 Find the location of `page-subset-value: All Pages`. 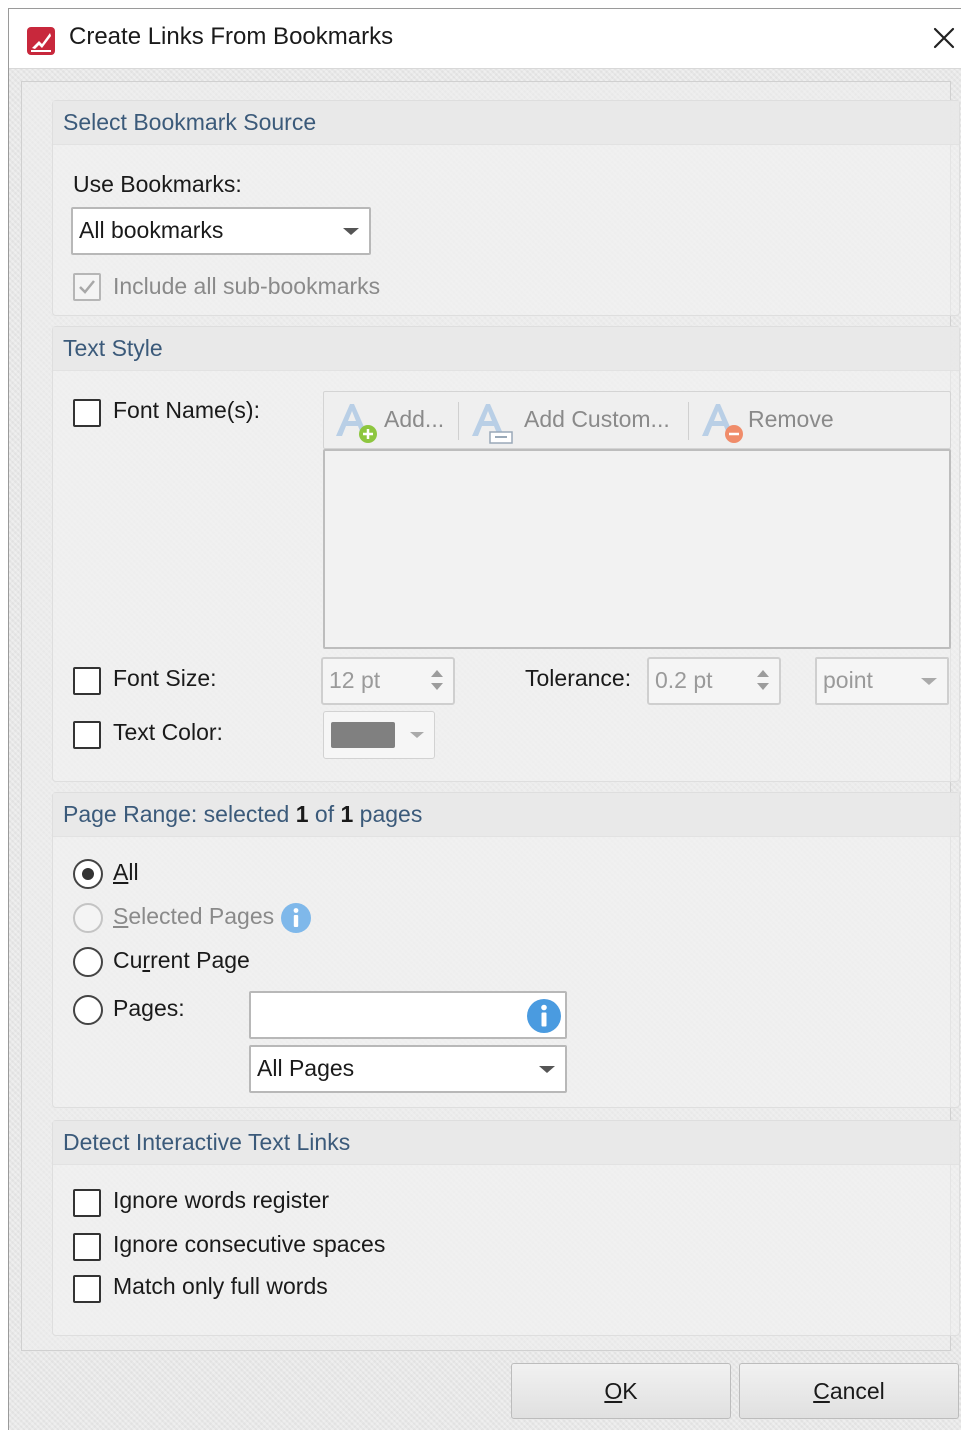

page-subset-value: All Pages is located at coordinates (306, 1068).